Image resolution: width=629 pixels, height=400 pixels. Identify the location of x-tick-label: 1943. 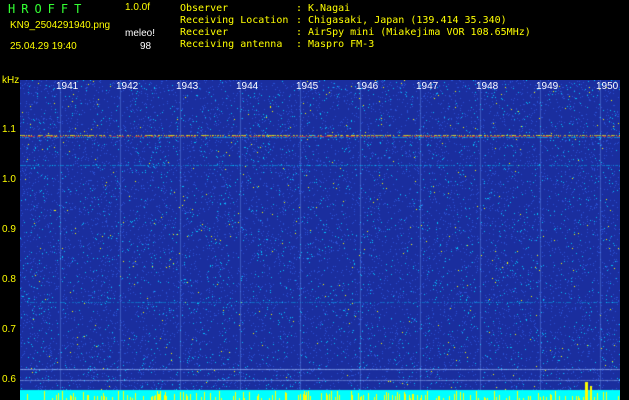
(187, 86).